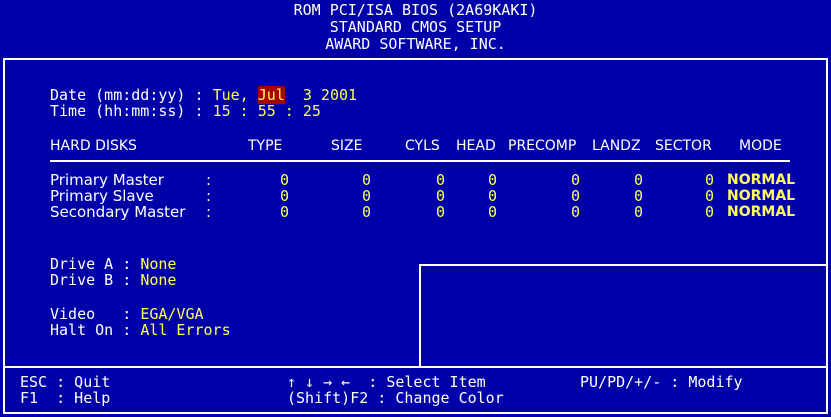 Image resolution: width=831 pixels, height=417 pixels. I want to click on halt-value: All Errors, so click(185, 330).